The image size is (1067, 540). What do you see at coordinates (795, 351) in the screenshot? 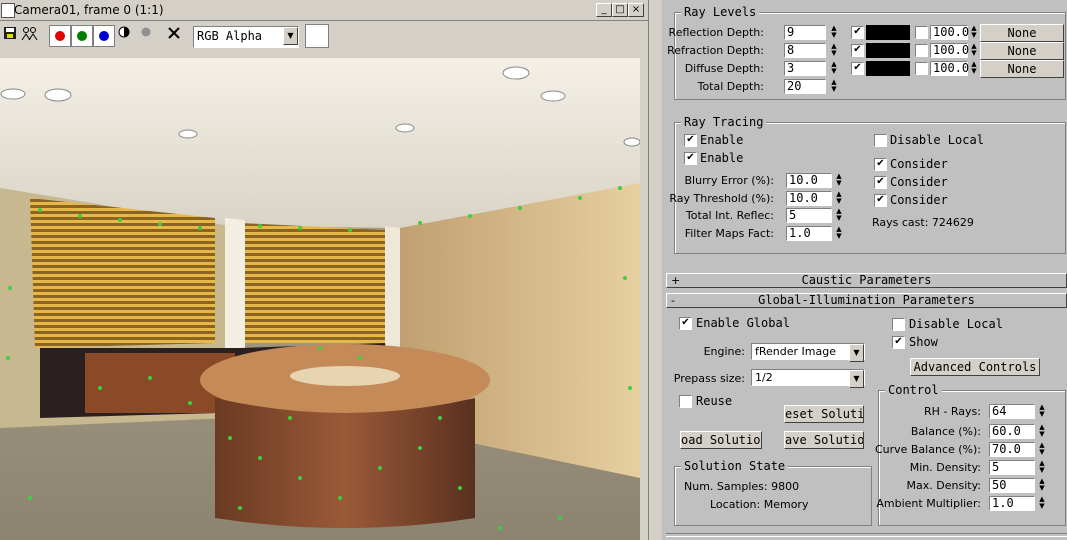
I see `engine-select-value: fRender Image` at bounding box center [795, 351].